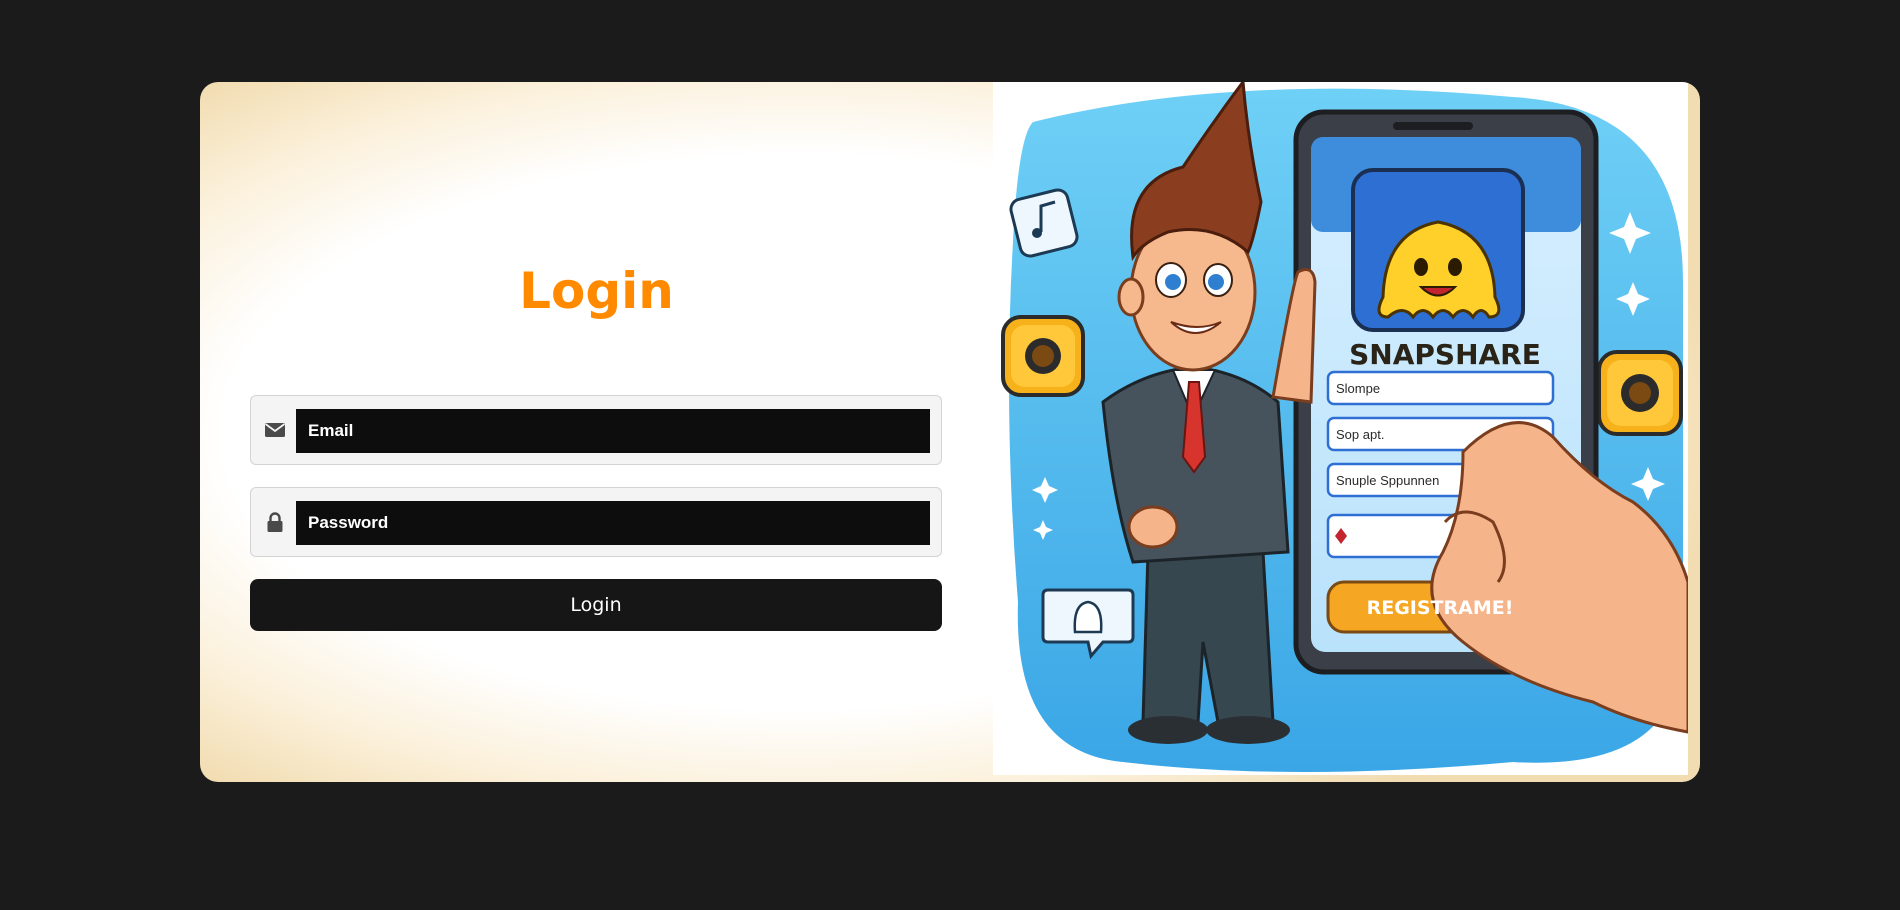  I want to click on camera-icon-right, so click(1640, 393).